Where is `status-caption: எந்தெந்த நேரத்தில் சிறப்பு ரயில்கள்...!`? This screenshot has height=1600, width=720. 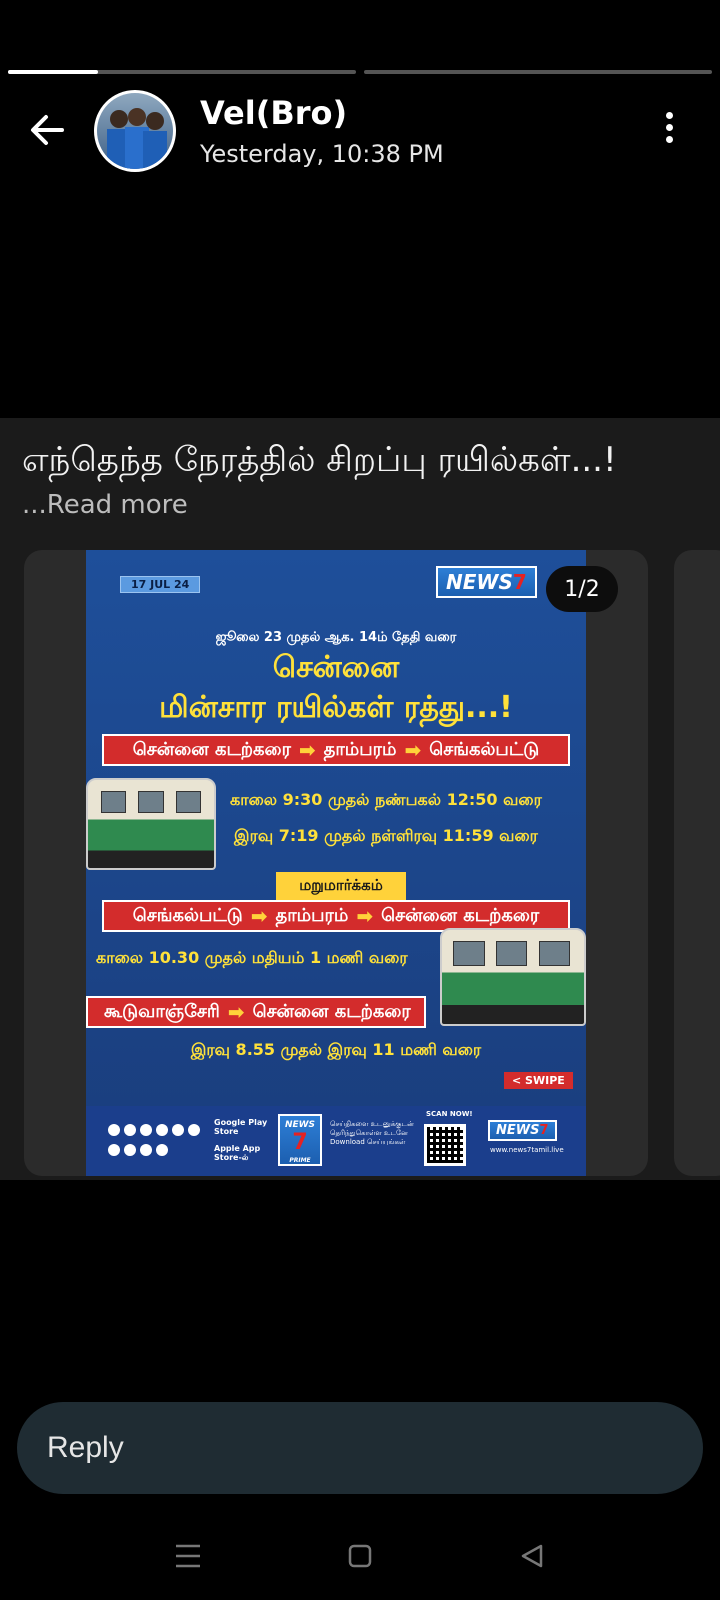 status-caption: எந்தெந்த நேரத்தில் சிறப்பு ரயில்கள்...! is located at coordinates (319, 460).